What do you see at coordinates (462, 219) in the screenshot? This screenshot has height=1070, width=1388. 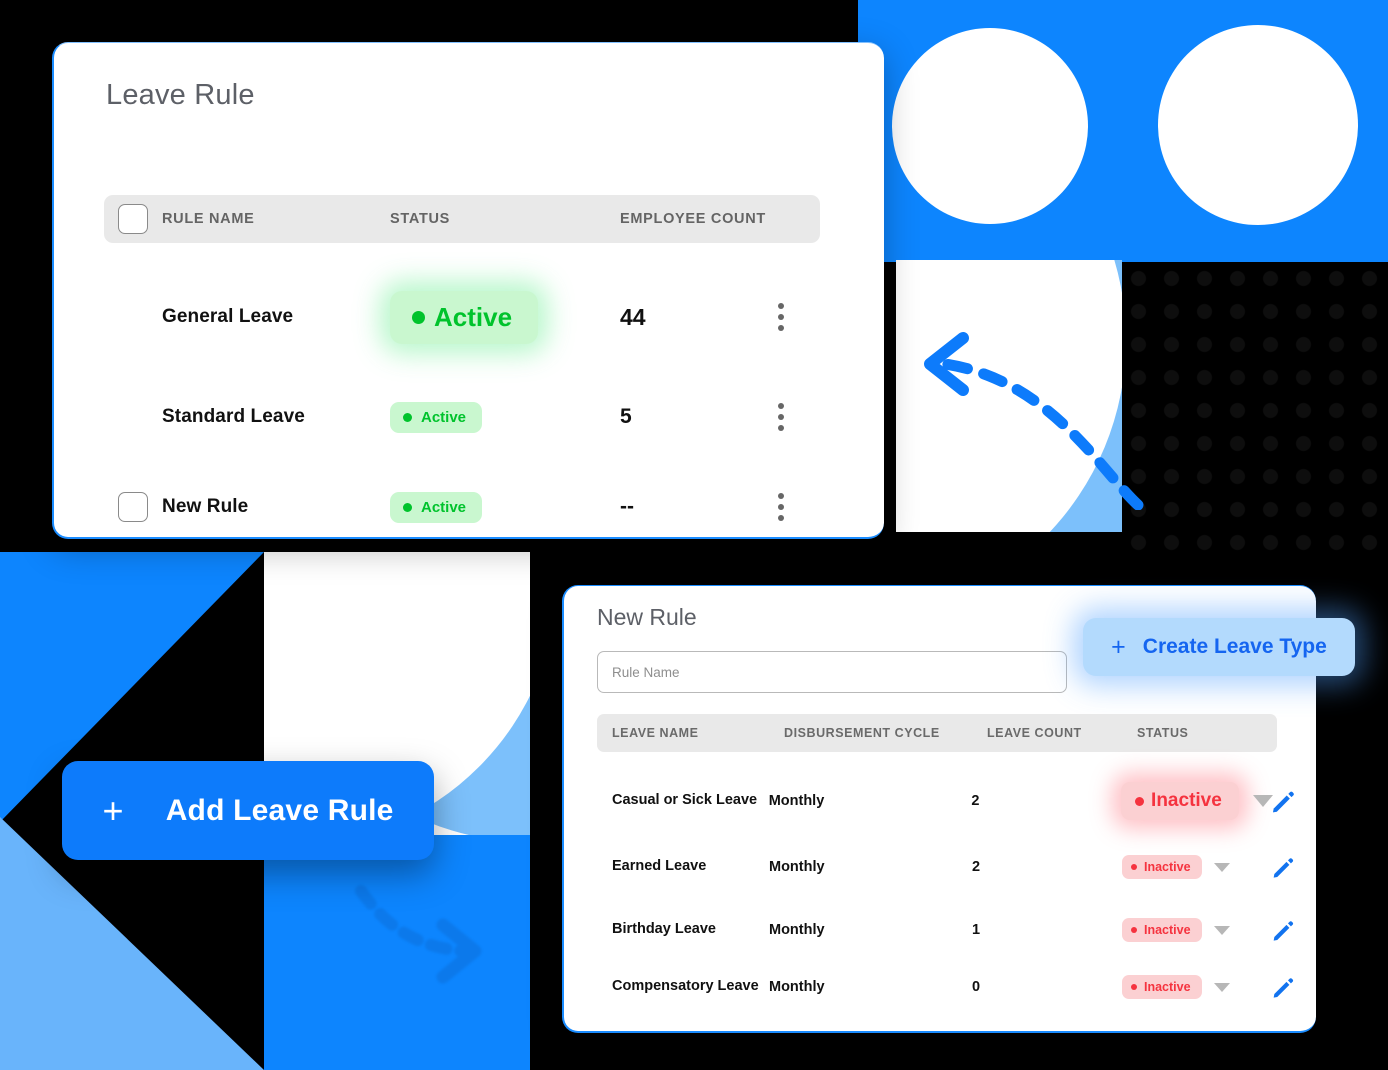 I see `leave-rule-table-header: RULE NAME STATUS EMPLOYEE COUNT` at bounding box center [462, 219].